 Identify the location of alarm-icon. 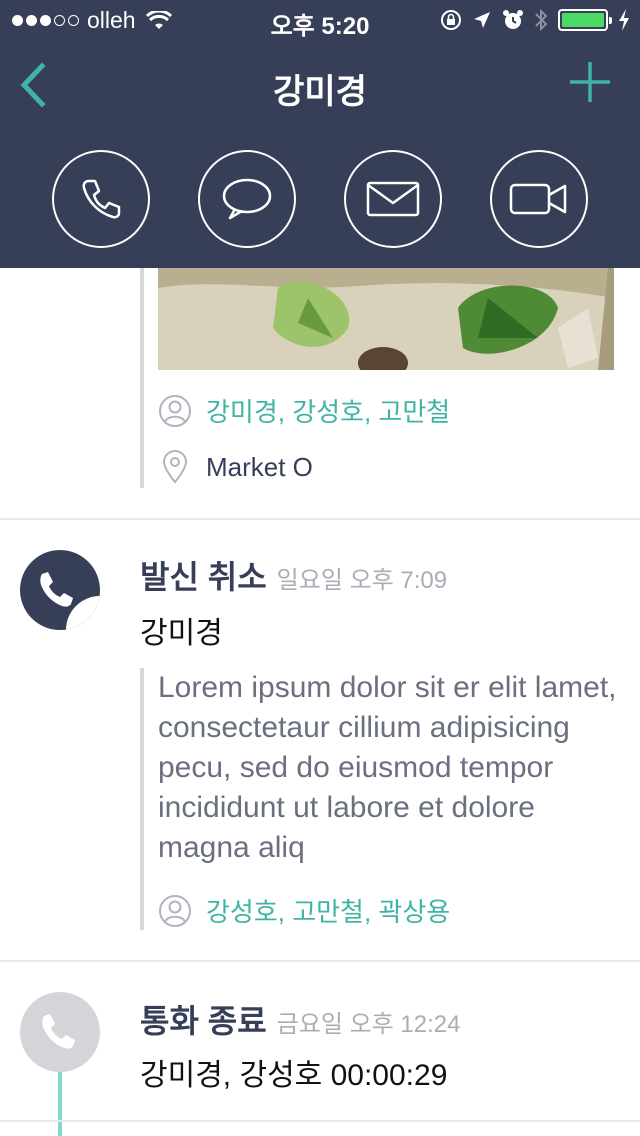
(513, 19).